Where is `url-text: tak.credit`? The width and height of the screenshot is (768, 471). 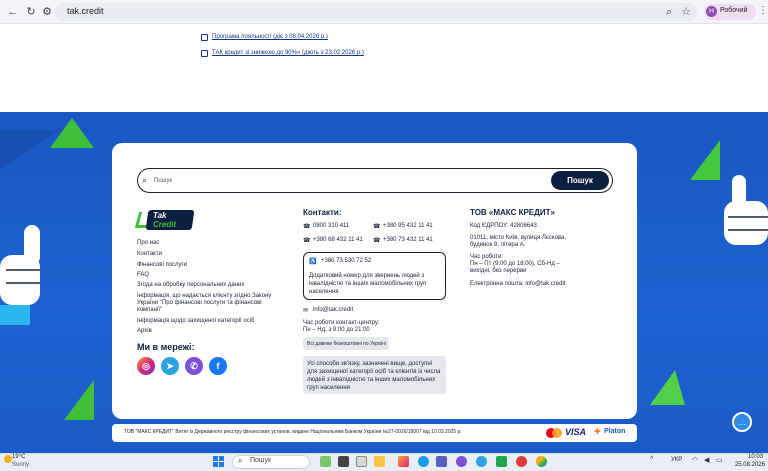
url-text: tak.credit is located at coordinates (85, 11).